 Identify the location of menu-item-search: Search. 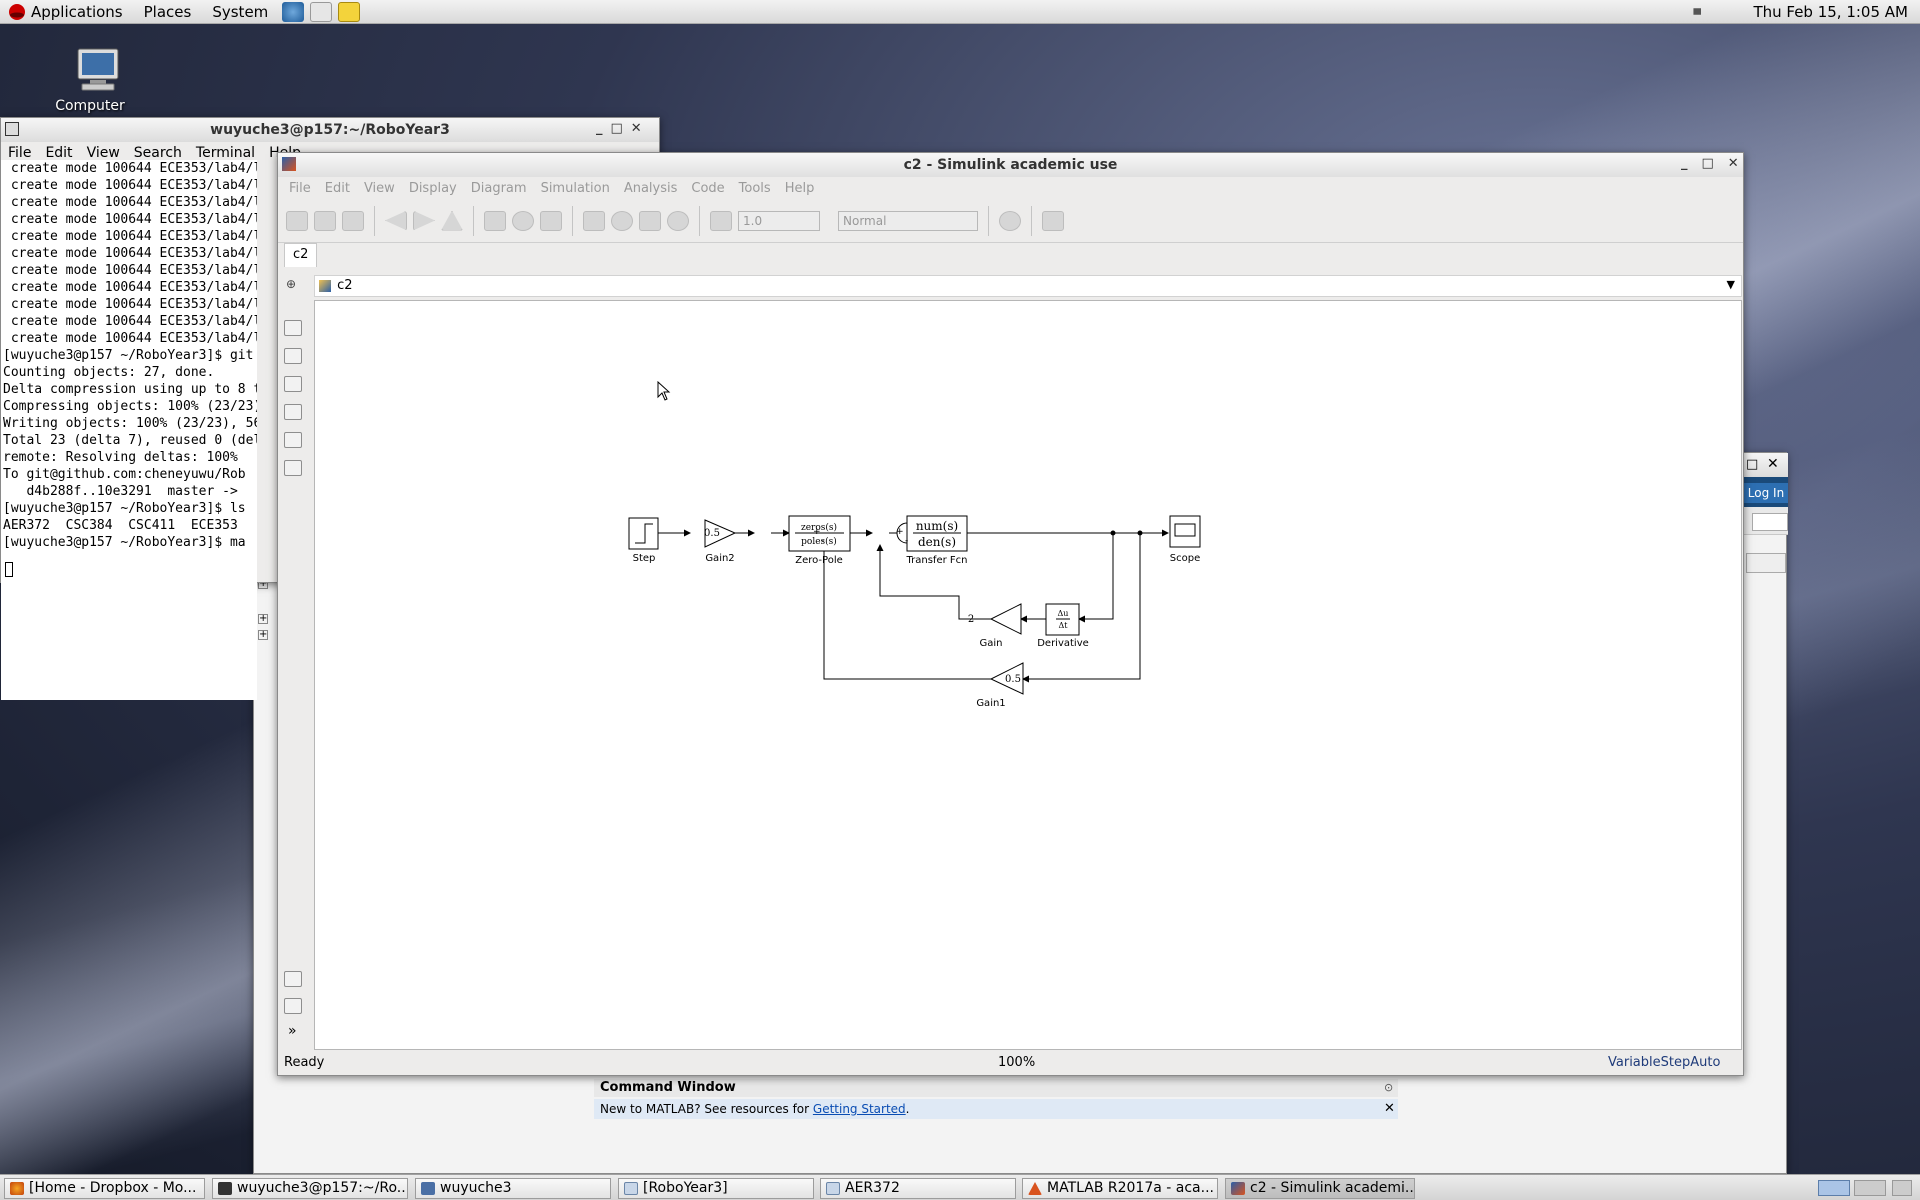
(158, 153).